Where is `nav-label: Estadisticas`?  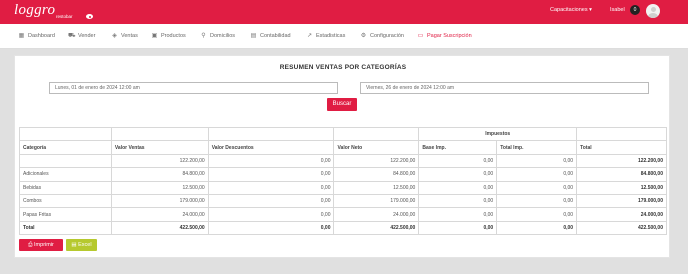
nav-label: Estadisticas is located at coordinates (331, 35).